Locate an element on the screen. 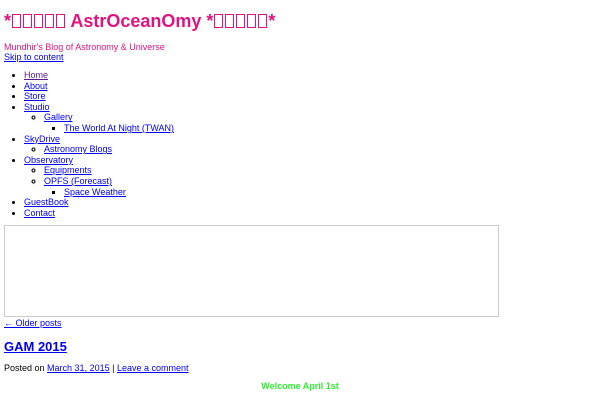  nav-link-about: About is located at coordinates (36, 86).